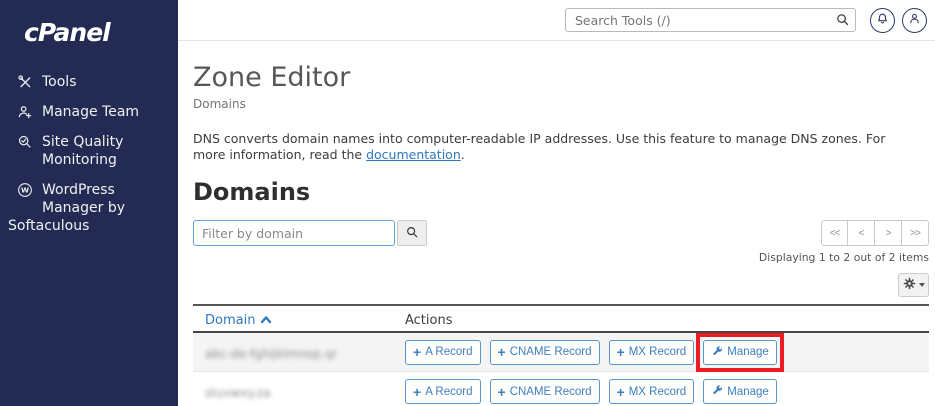 The width and height of the screenshot is (935, 406). I want to click on wp-label-line2: Manager by, so click(83, 208).